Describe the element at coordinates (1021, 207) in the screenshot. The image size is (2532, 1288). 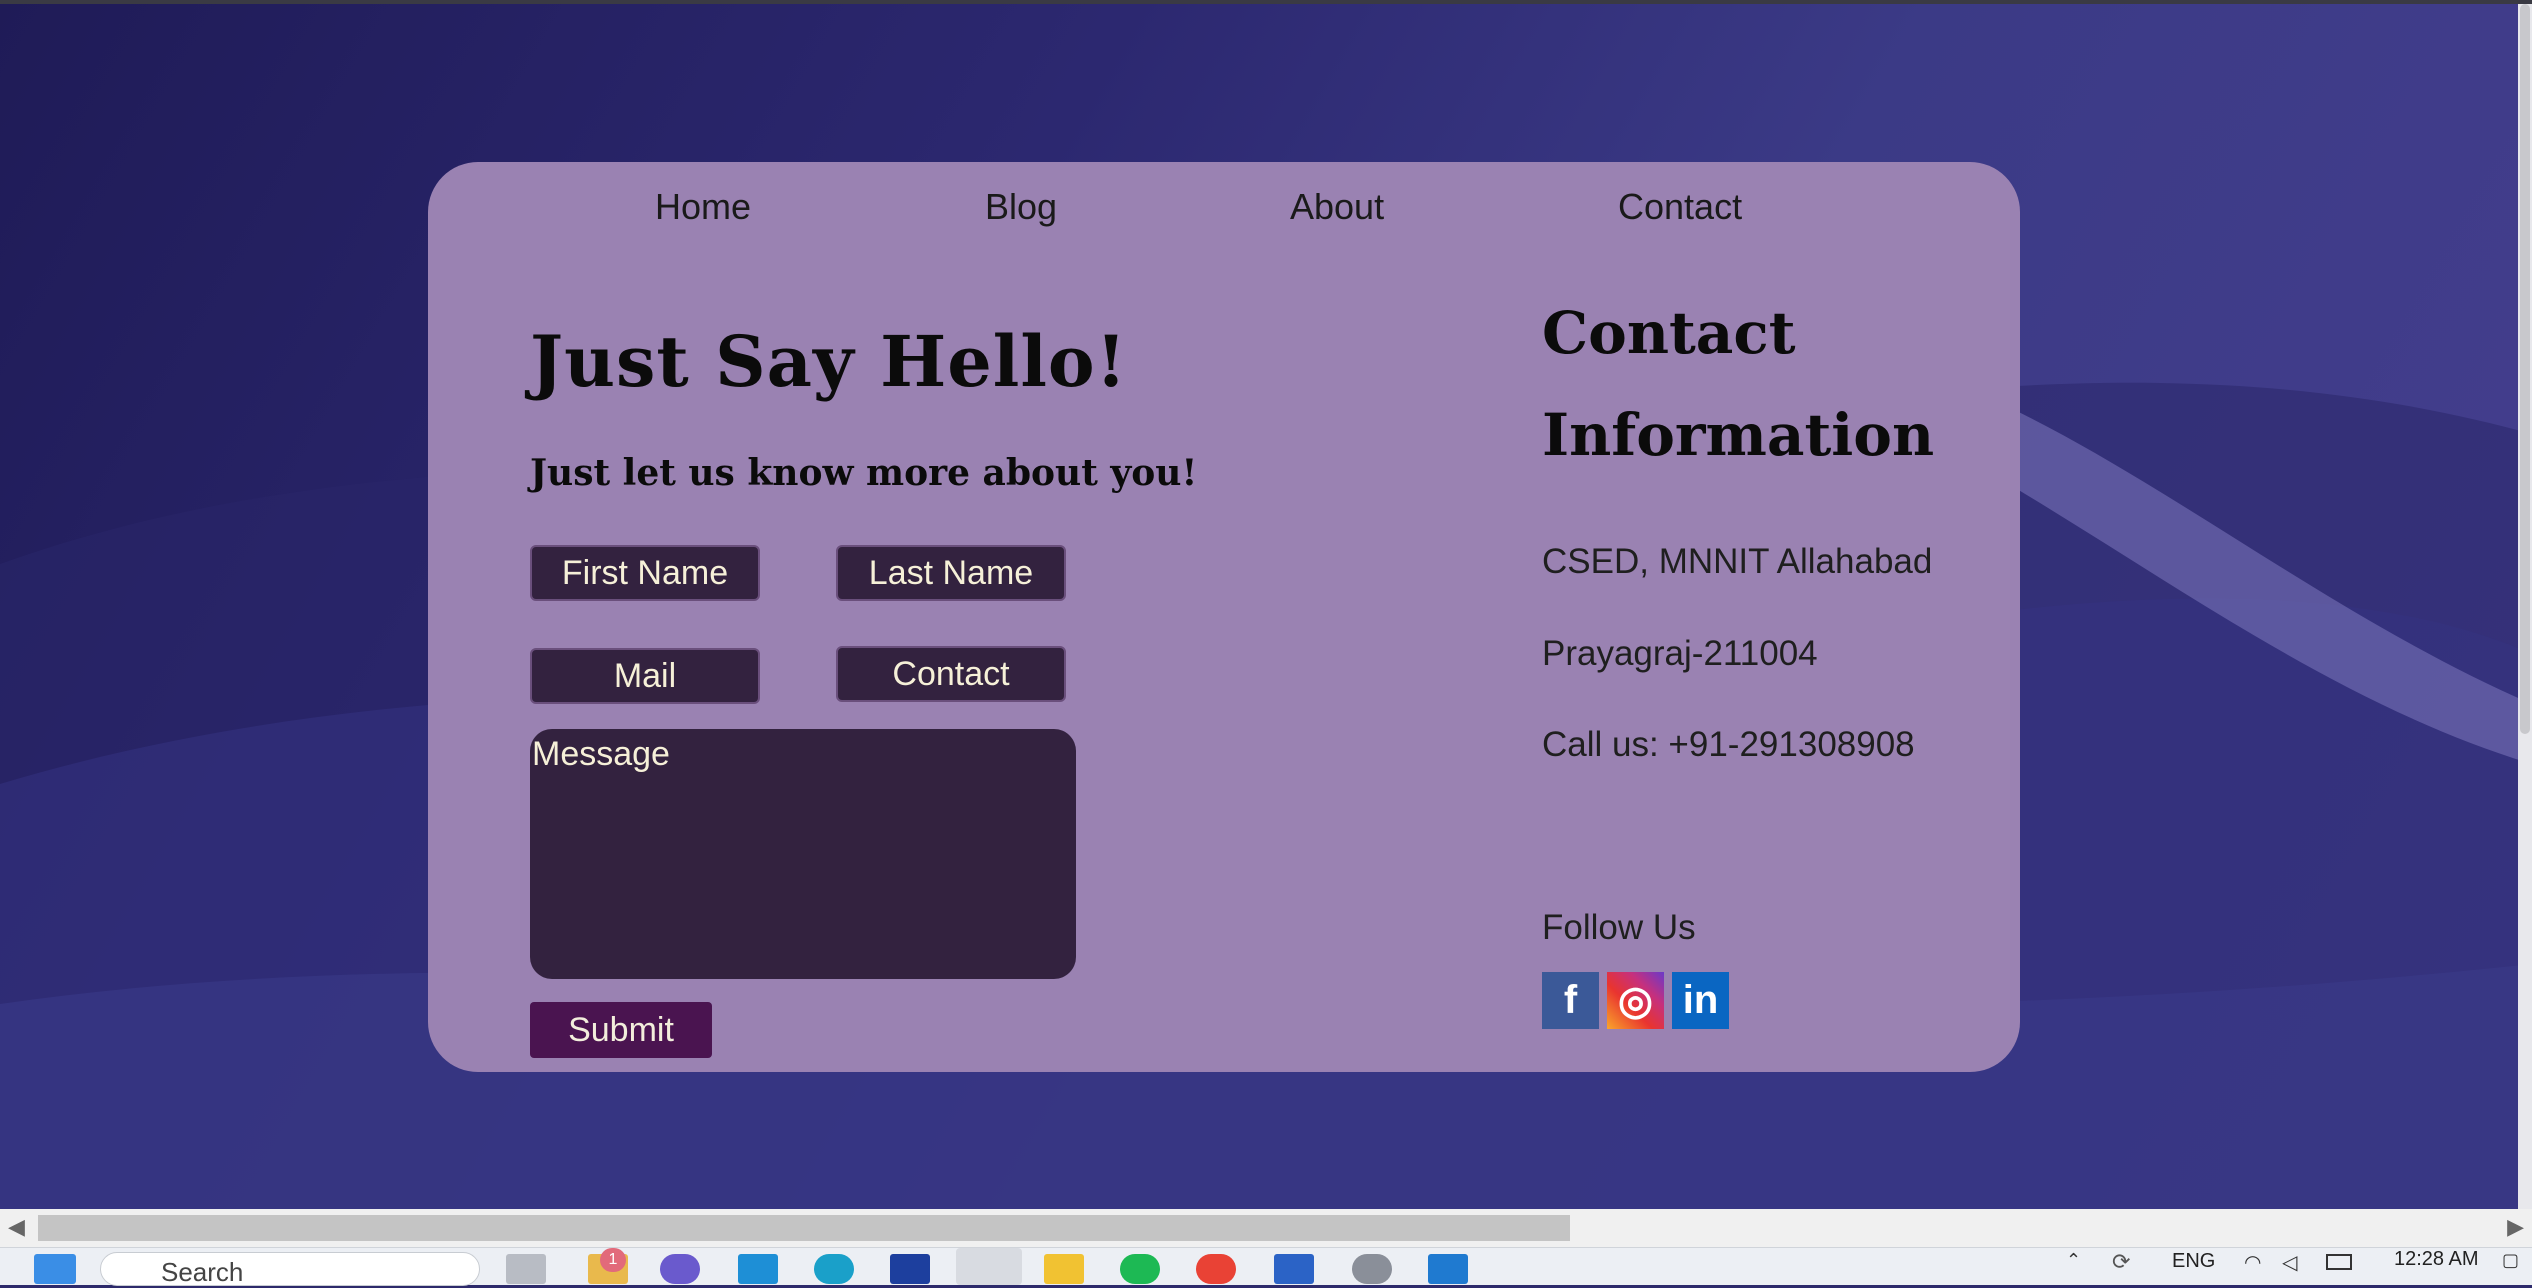
I see `nav-blog-link: Blog` at that location.